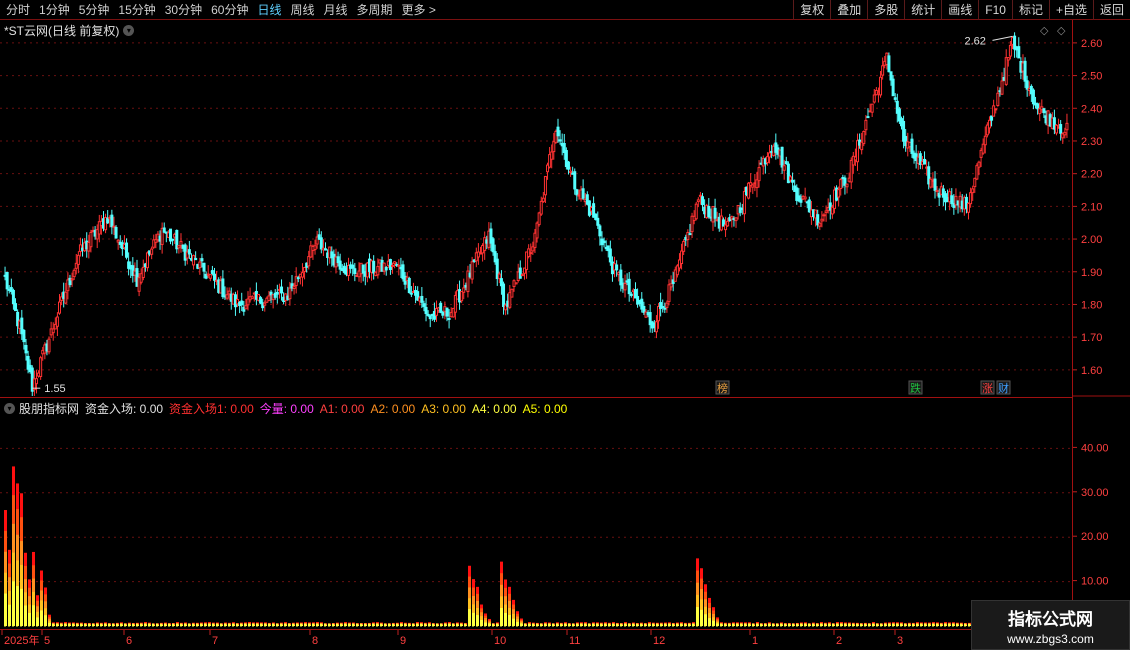 This screenshot has width=1130, height=650. What do you see at coordinates (375, 10) in the screenshot?
I see `period-tab-9: 多周期` at bounding box center [375, 10].